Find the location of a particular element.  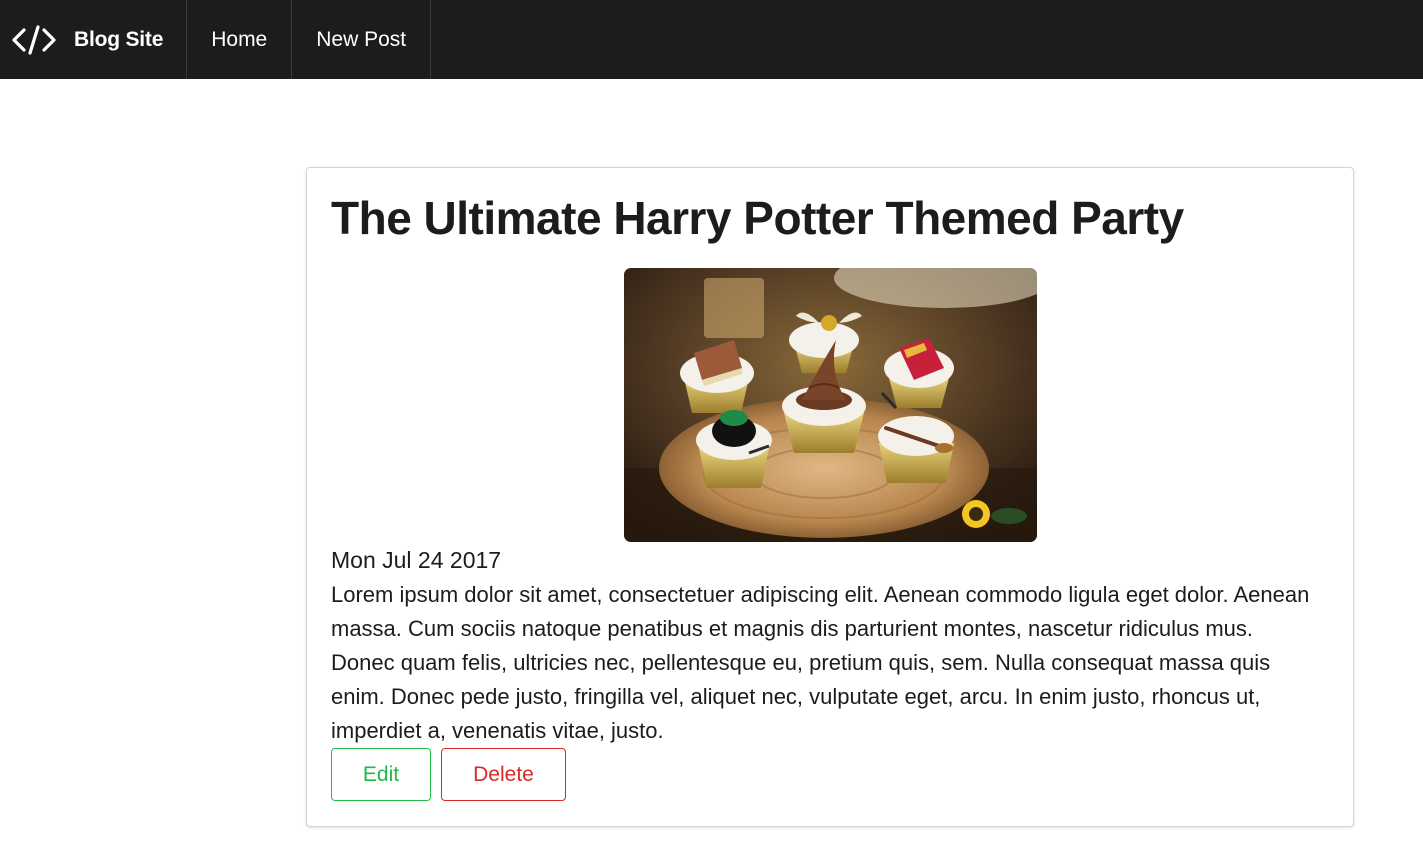

post-title: The Ultimate Harry Potter Themed Party is located at coordinates (757, 218).